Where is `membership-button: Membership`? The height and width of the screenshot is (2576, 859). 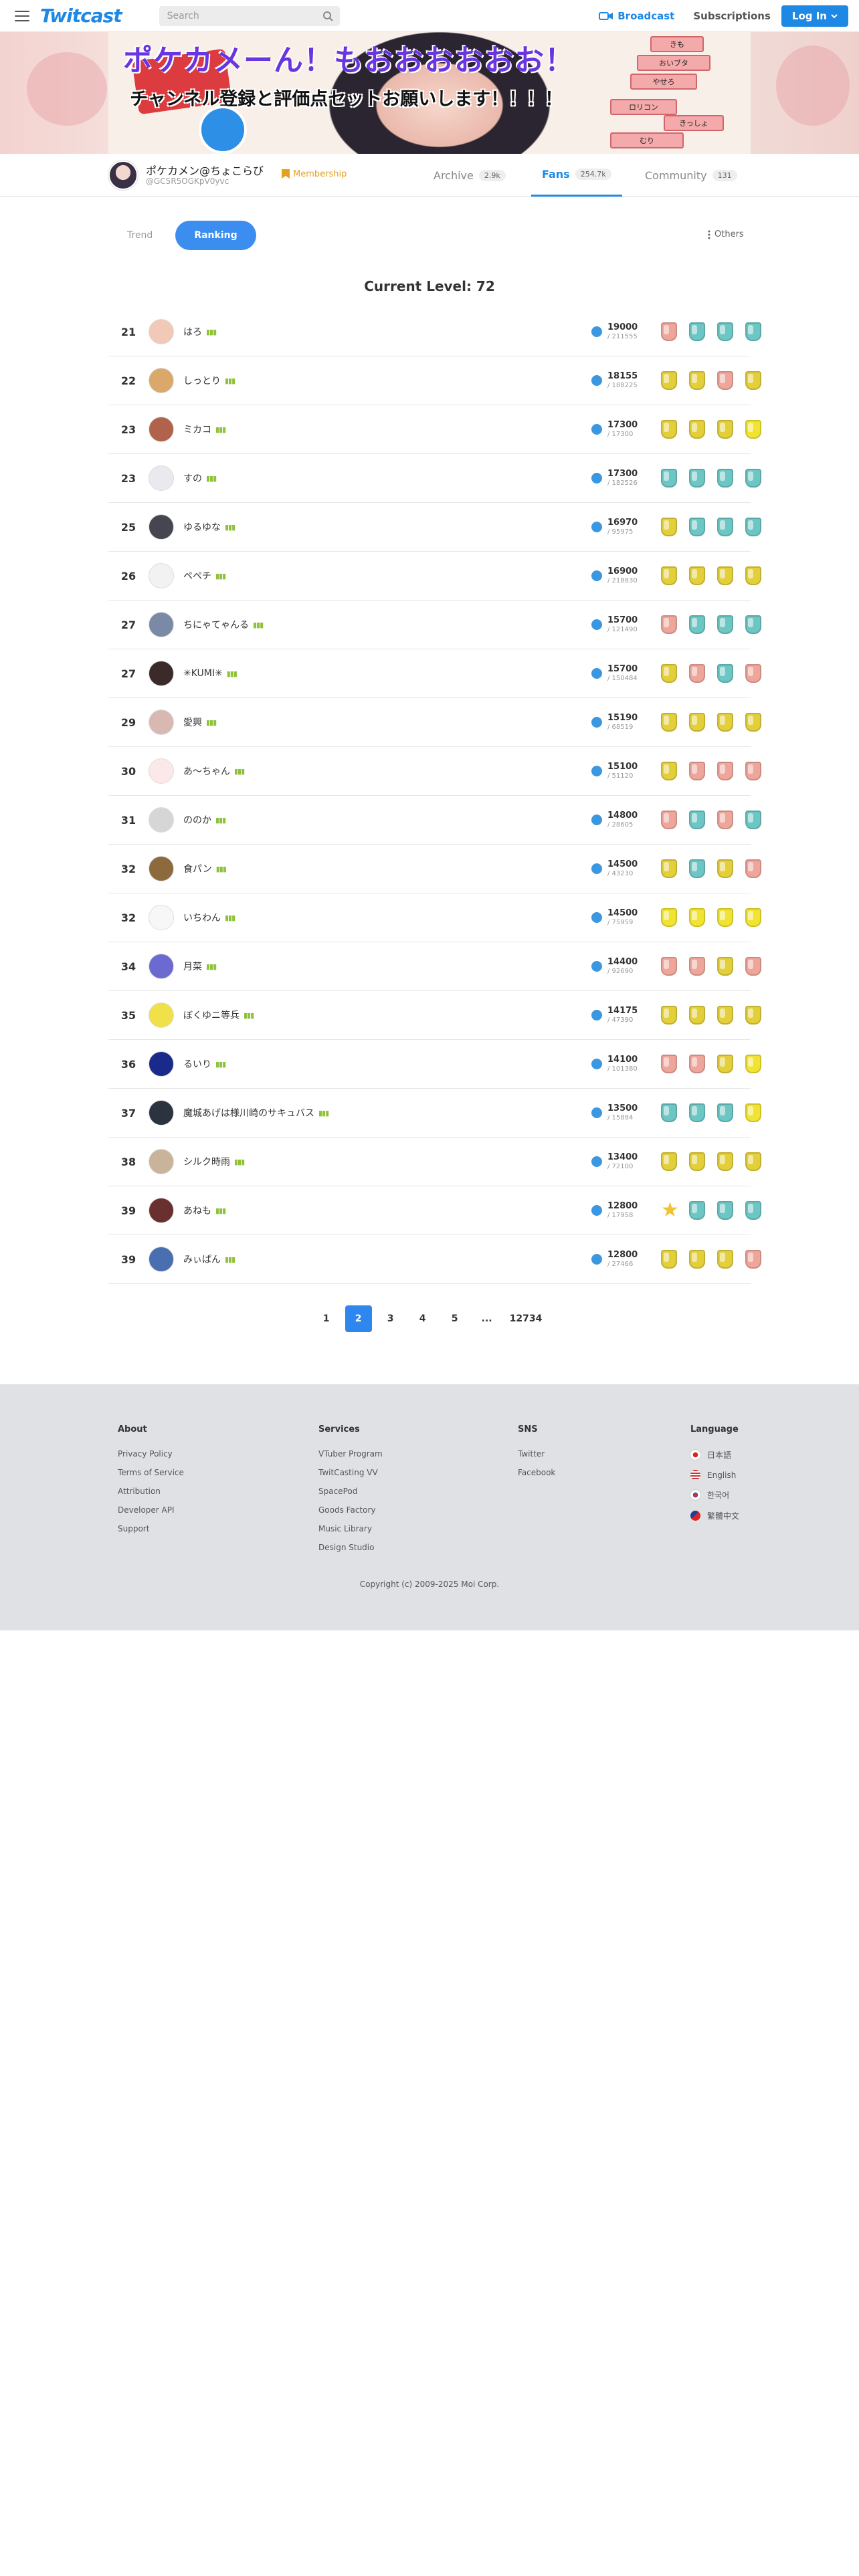
membership-button: Membership is located at coordinates (314, 174).